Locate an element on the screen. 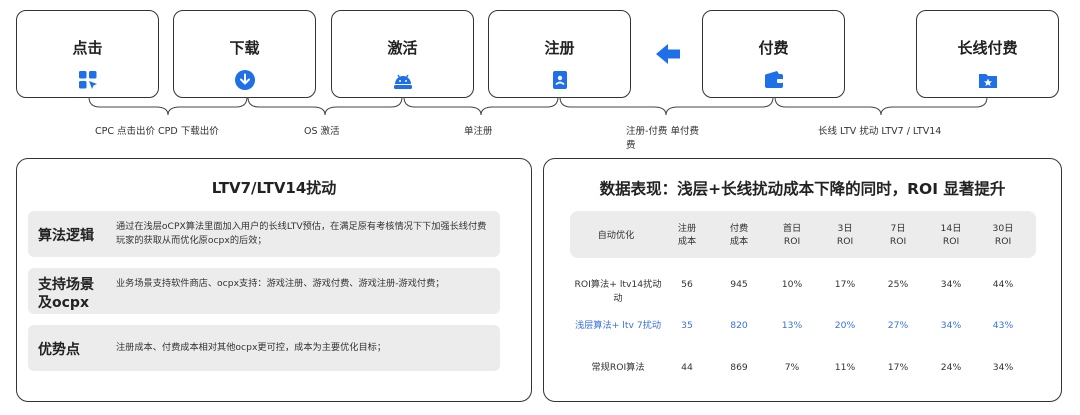 Image resolution: width=1080 pixels, height=415 pixels. table-cell: 945 is located at coordinates (739, 284).